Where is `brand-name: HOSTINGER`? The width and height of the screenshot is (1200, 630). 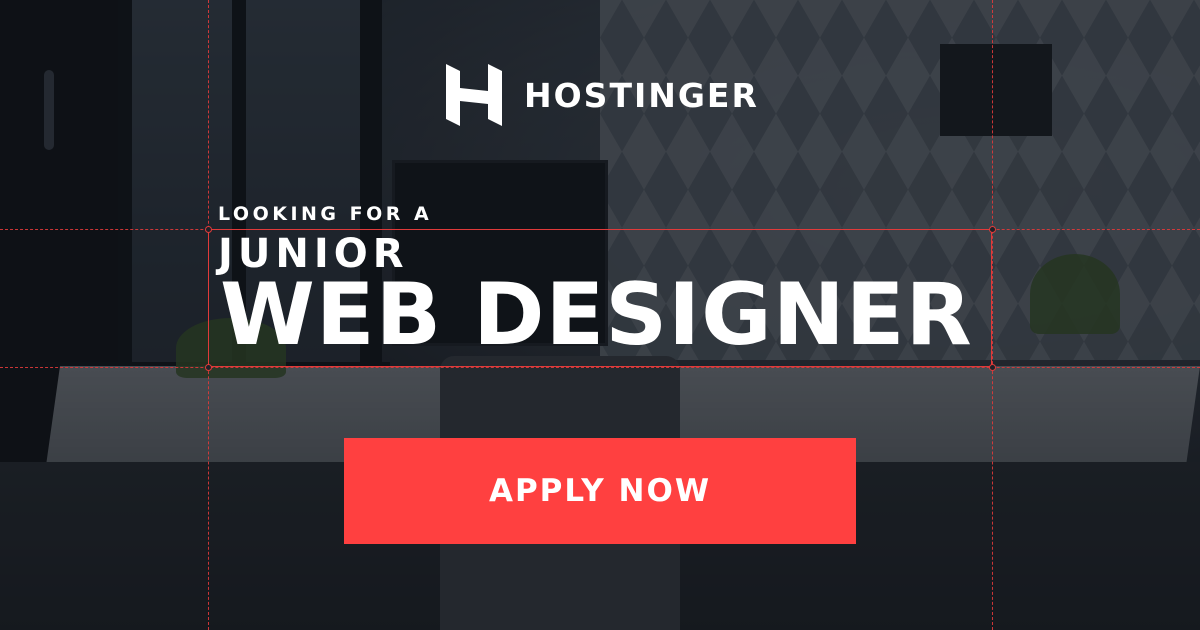
brand-name: HOSTINGER is located at coordinates (641, 95).